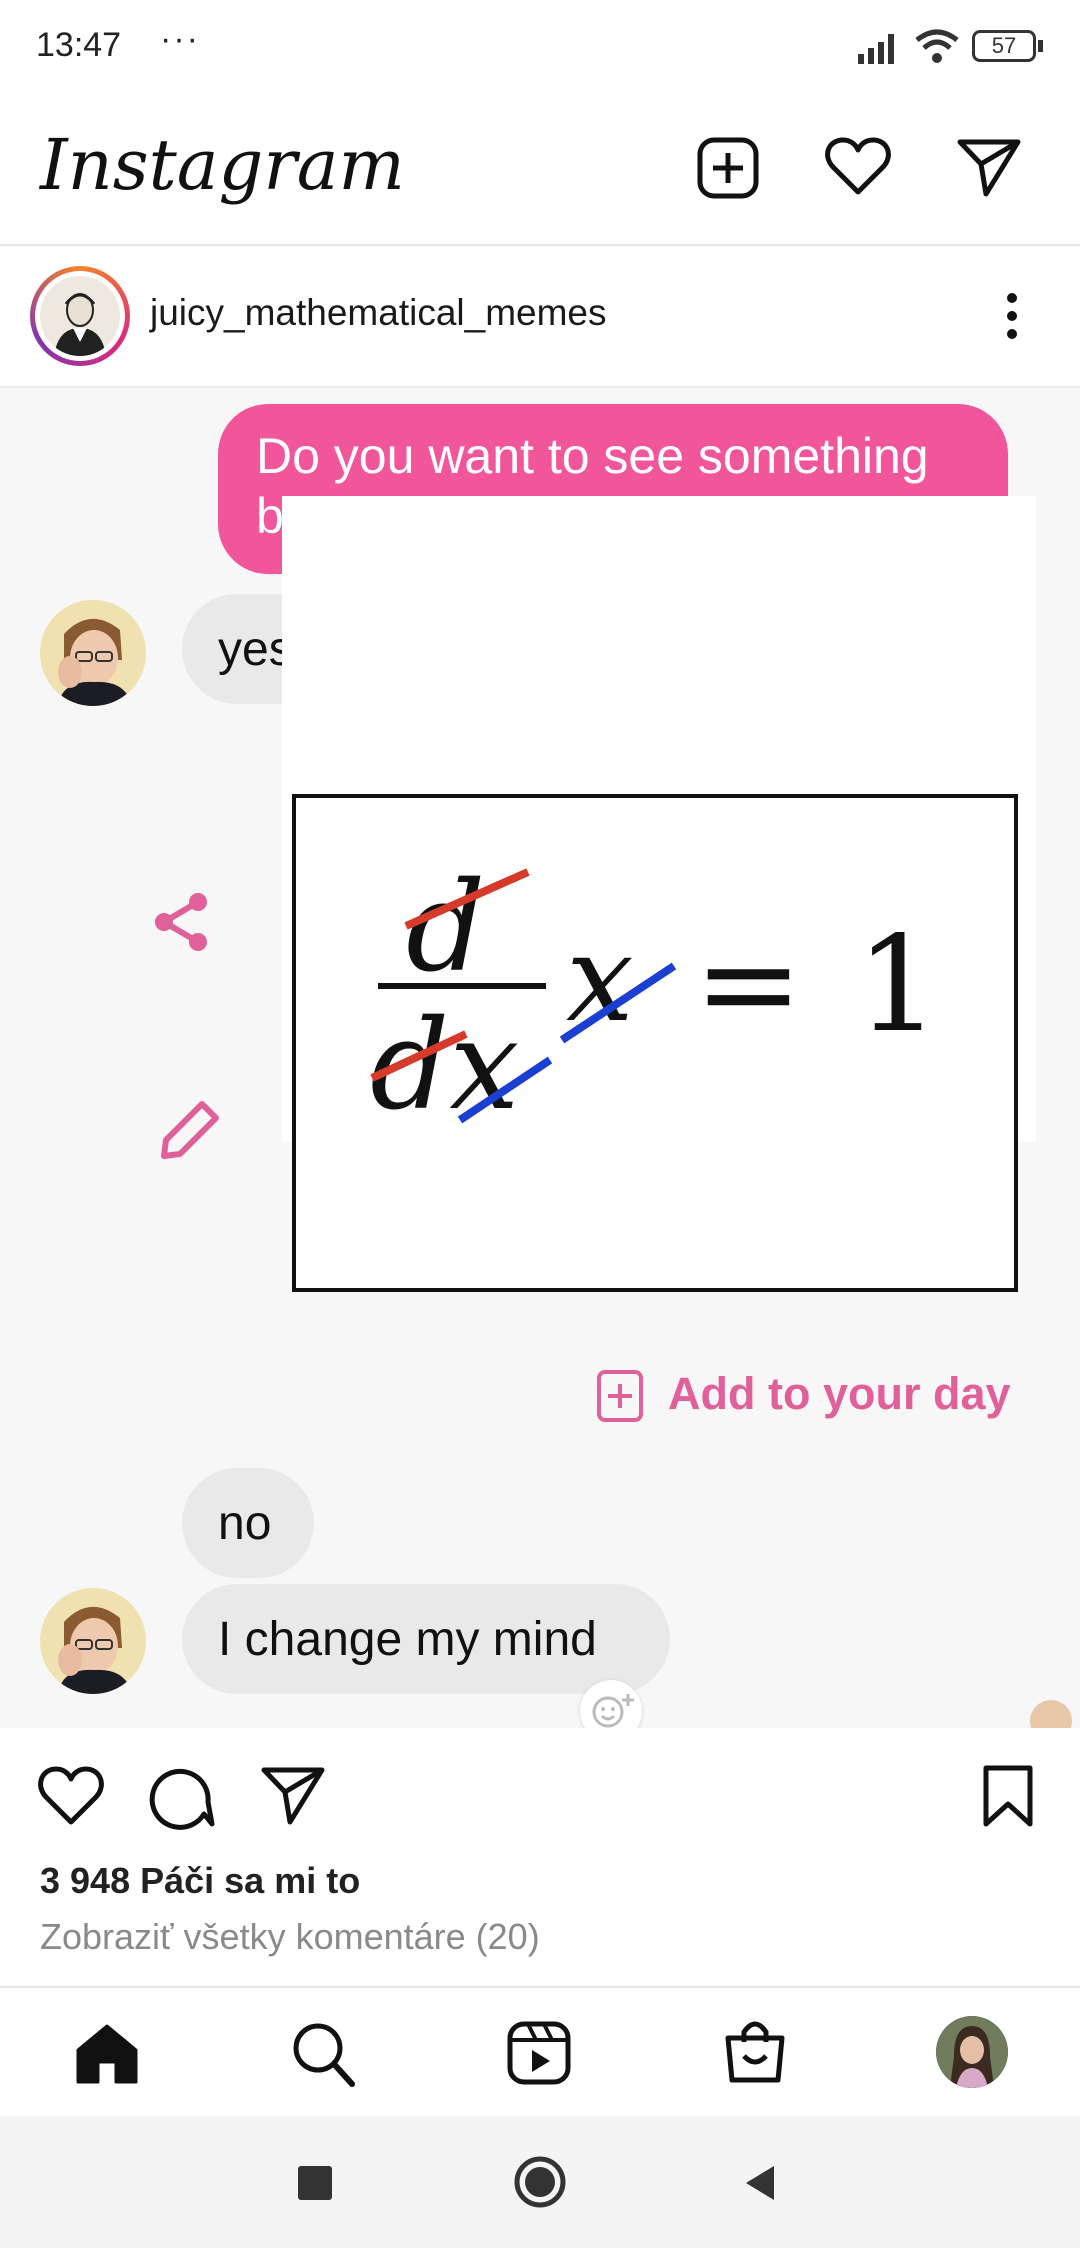 Image resolution: width=1080 pixels, height=2248 pixels. I want to click on system-nav-bar, so click(540, 2182).